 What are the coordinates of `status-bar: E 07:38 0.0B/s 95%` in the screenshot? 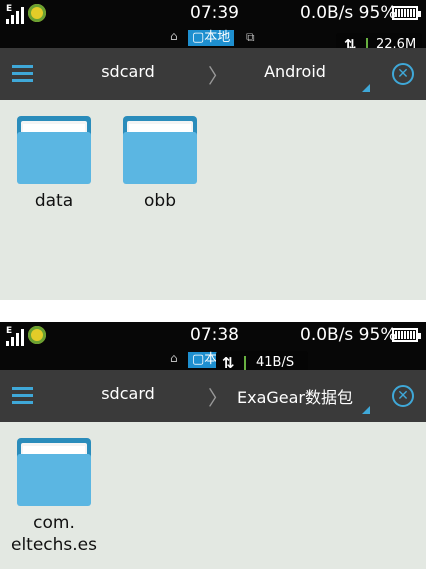 It's located at (213, 336).